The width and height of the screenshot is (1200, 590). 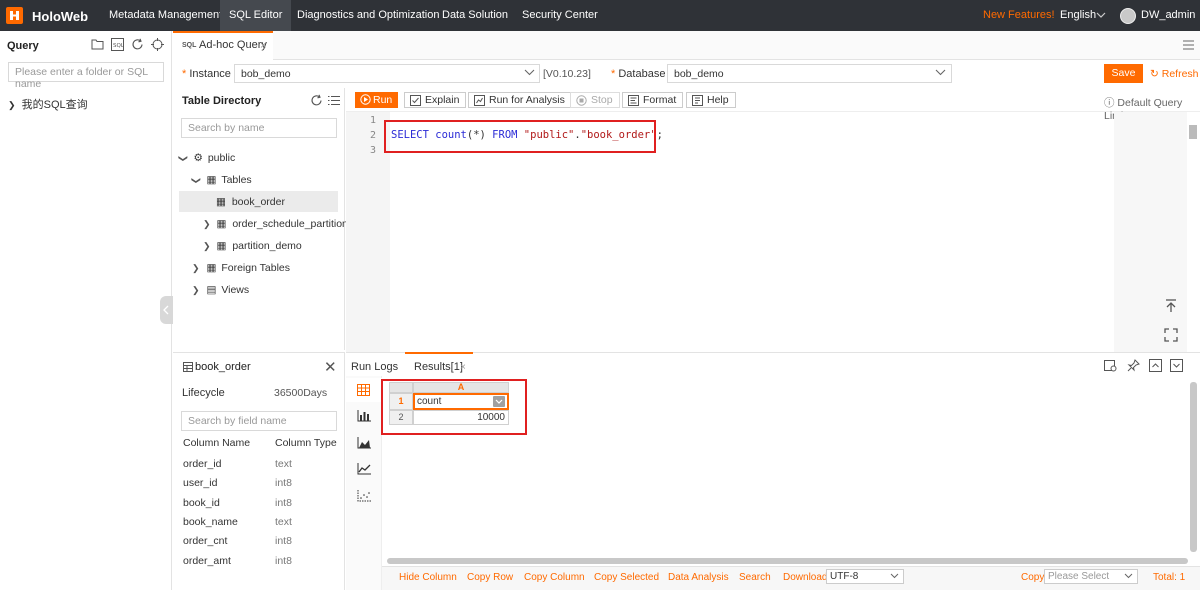 I want to click on field-search-input: Search by field name, so click(x=259, y=421).